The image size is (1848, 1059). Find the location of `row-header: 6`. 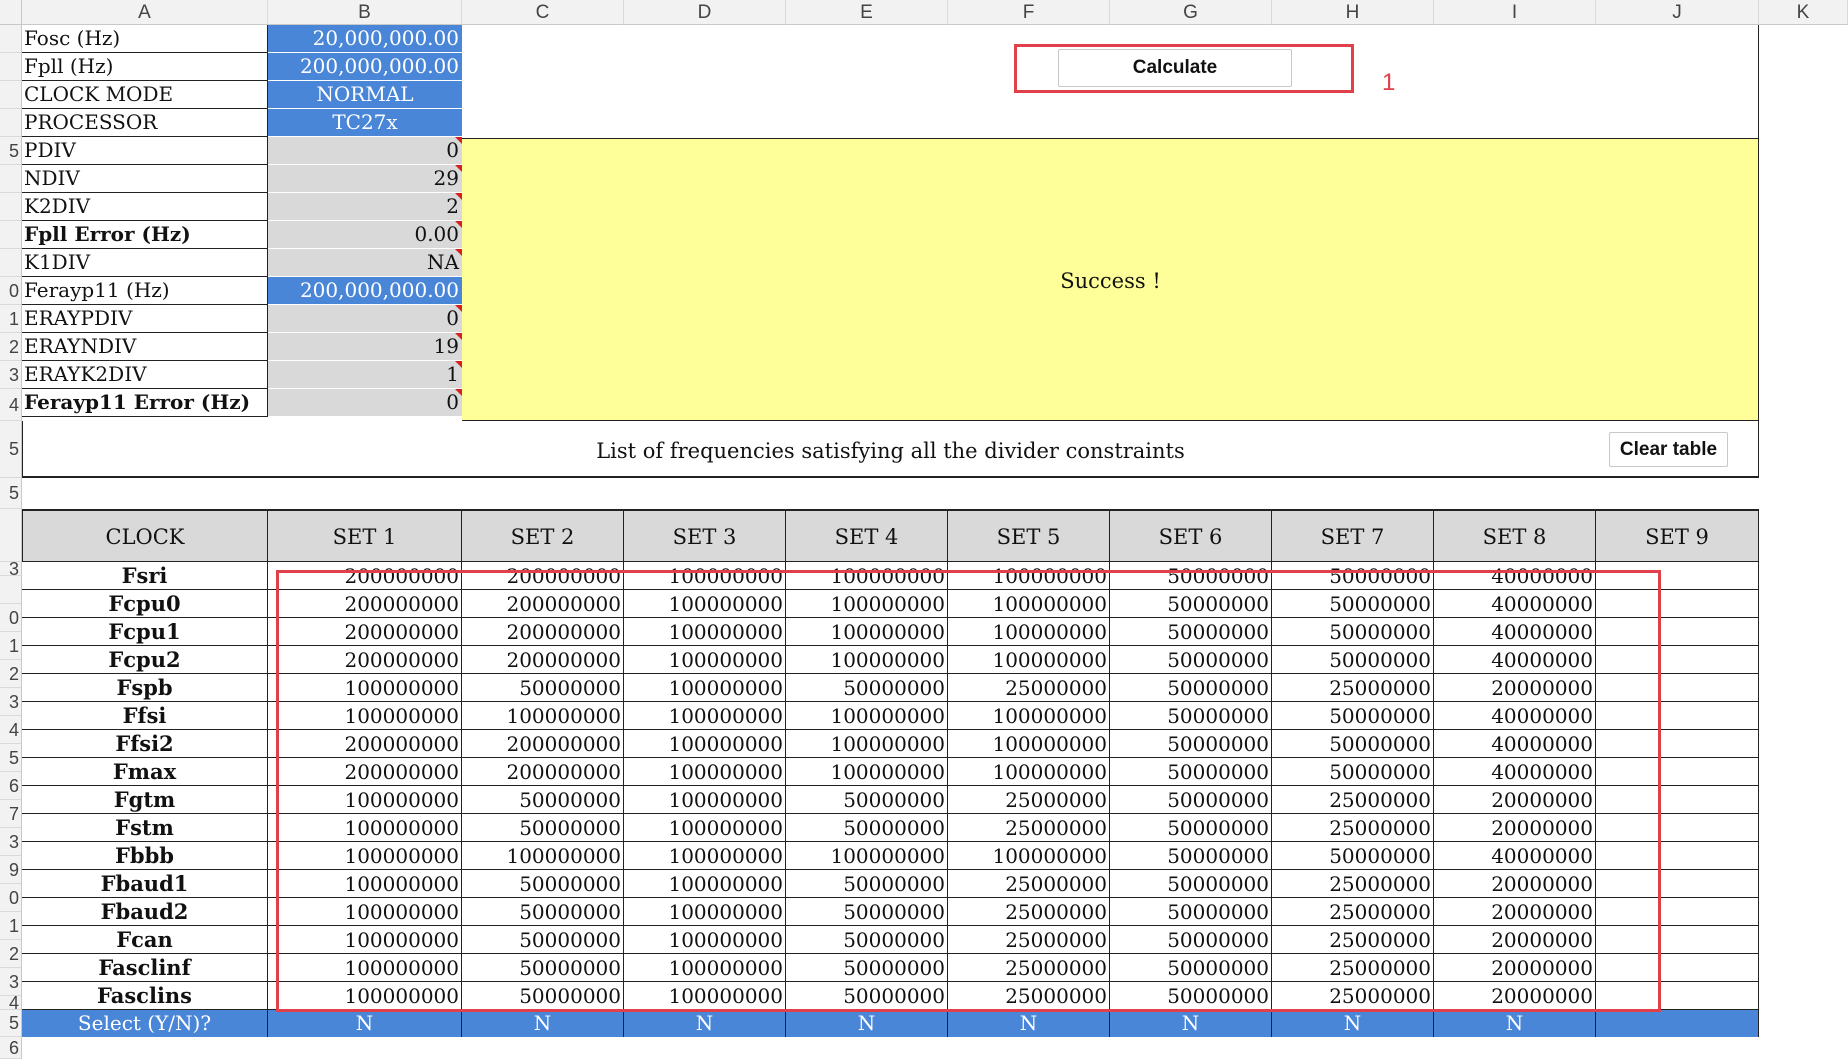

row-header: 6 is located at coordinates (11, 786).